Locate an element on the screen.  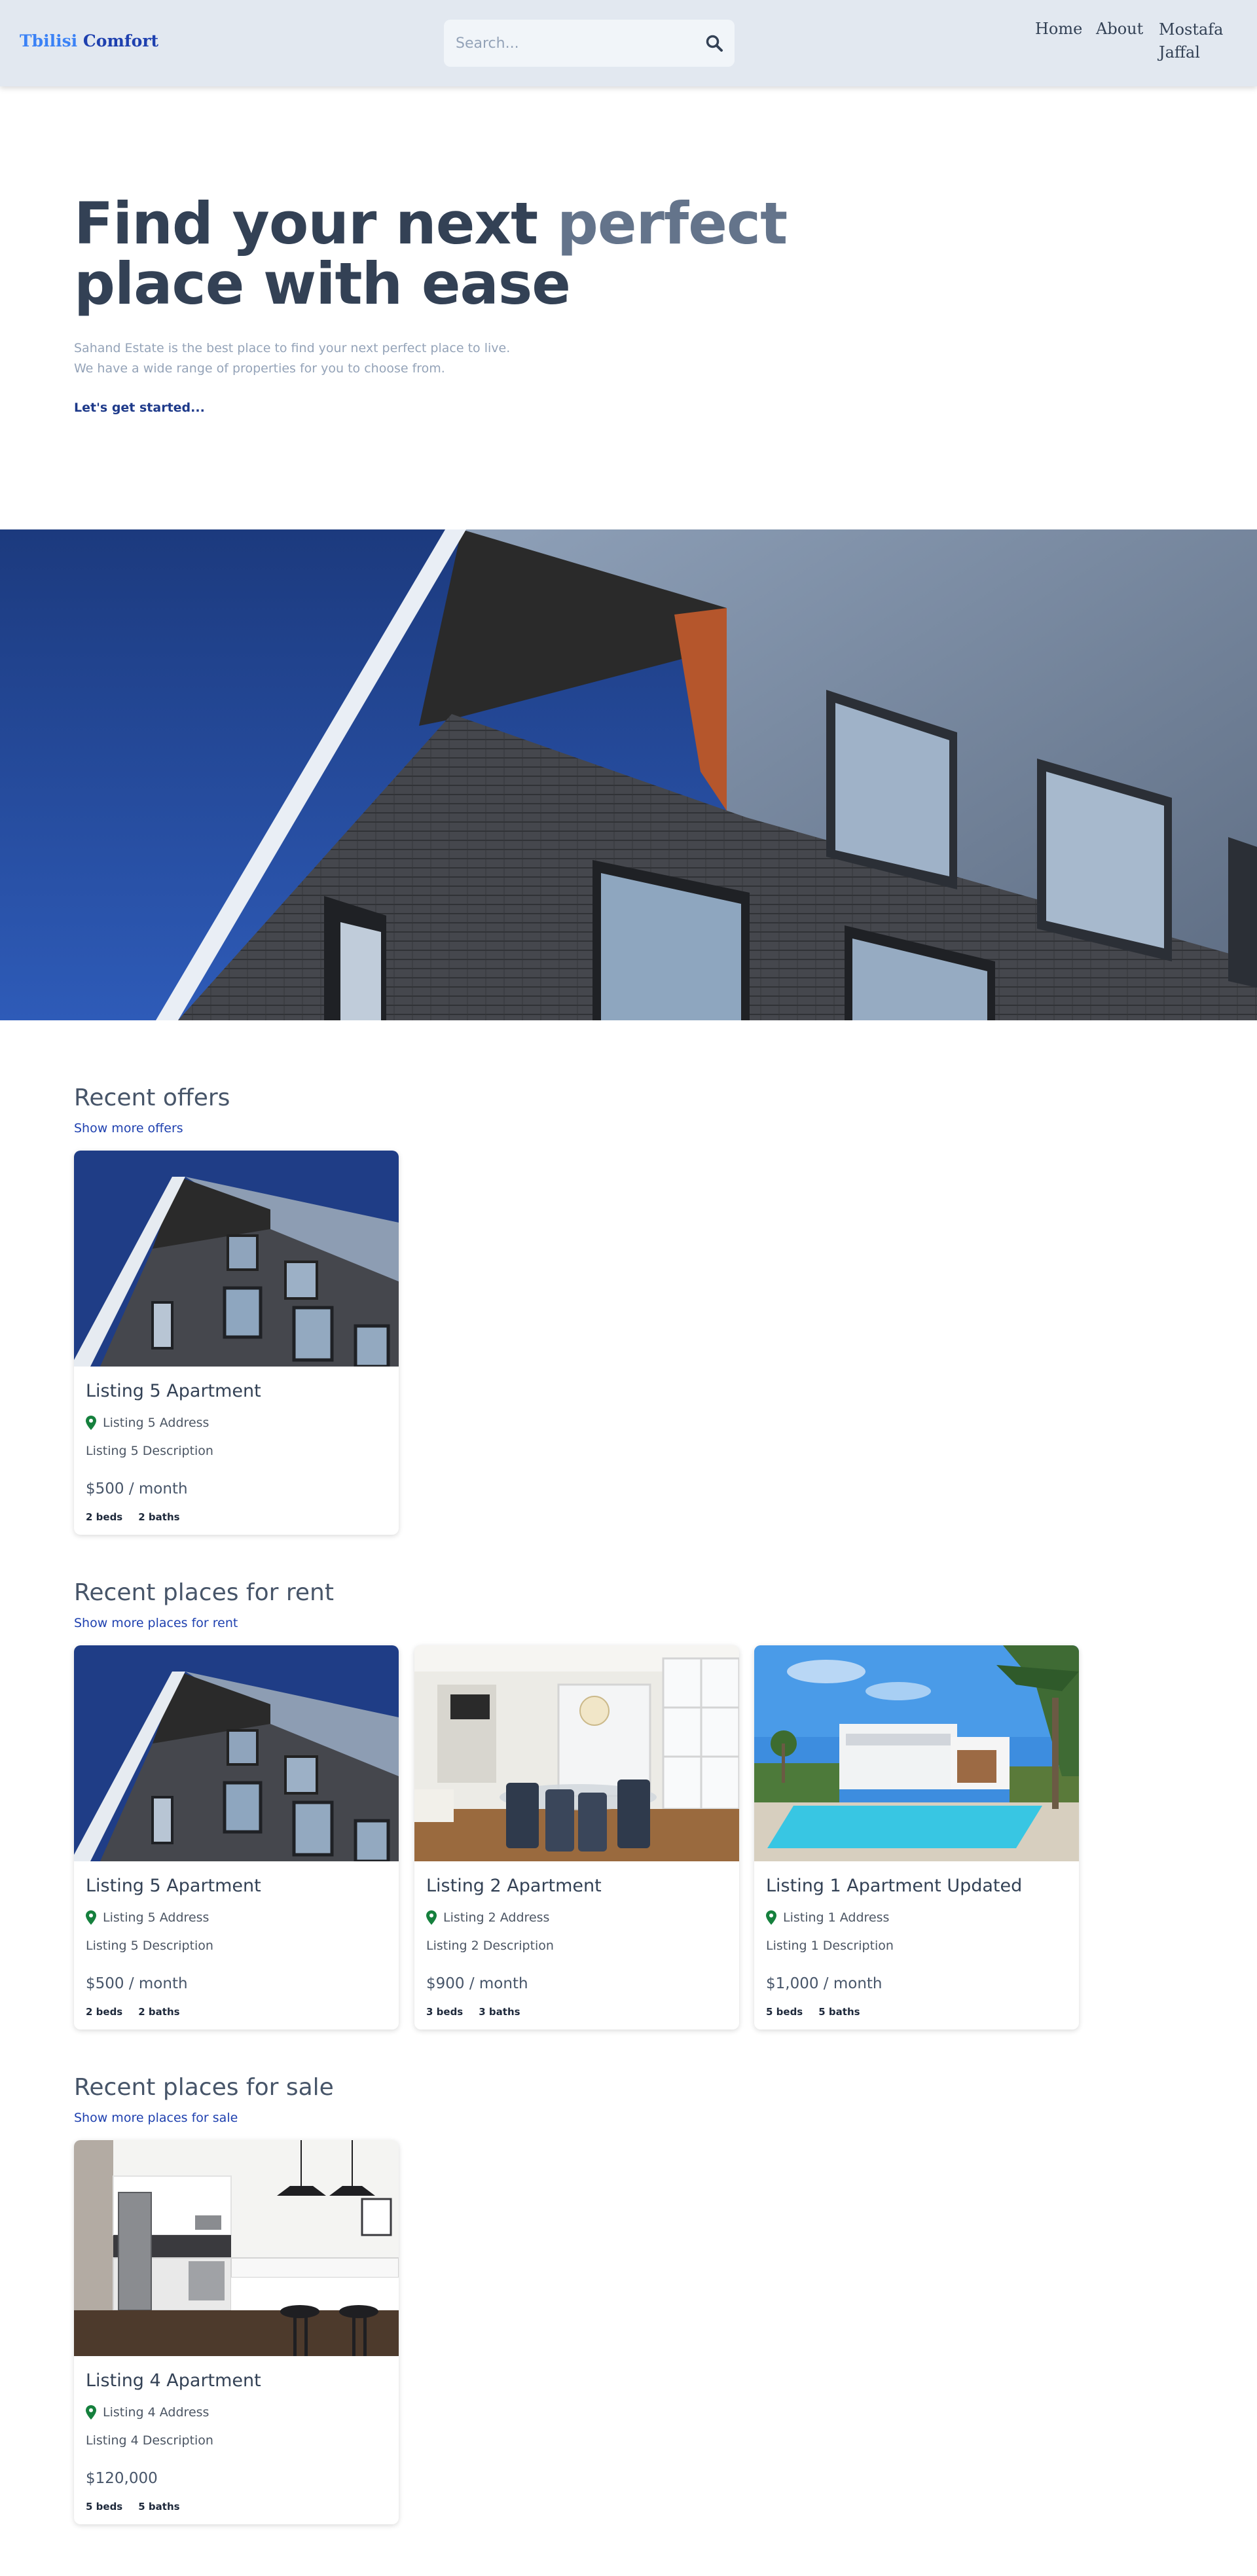
listing-meta: 3 beds 3 baths is located at coordinates (473, 2012).